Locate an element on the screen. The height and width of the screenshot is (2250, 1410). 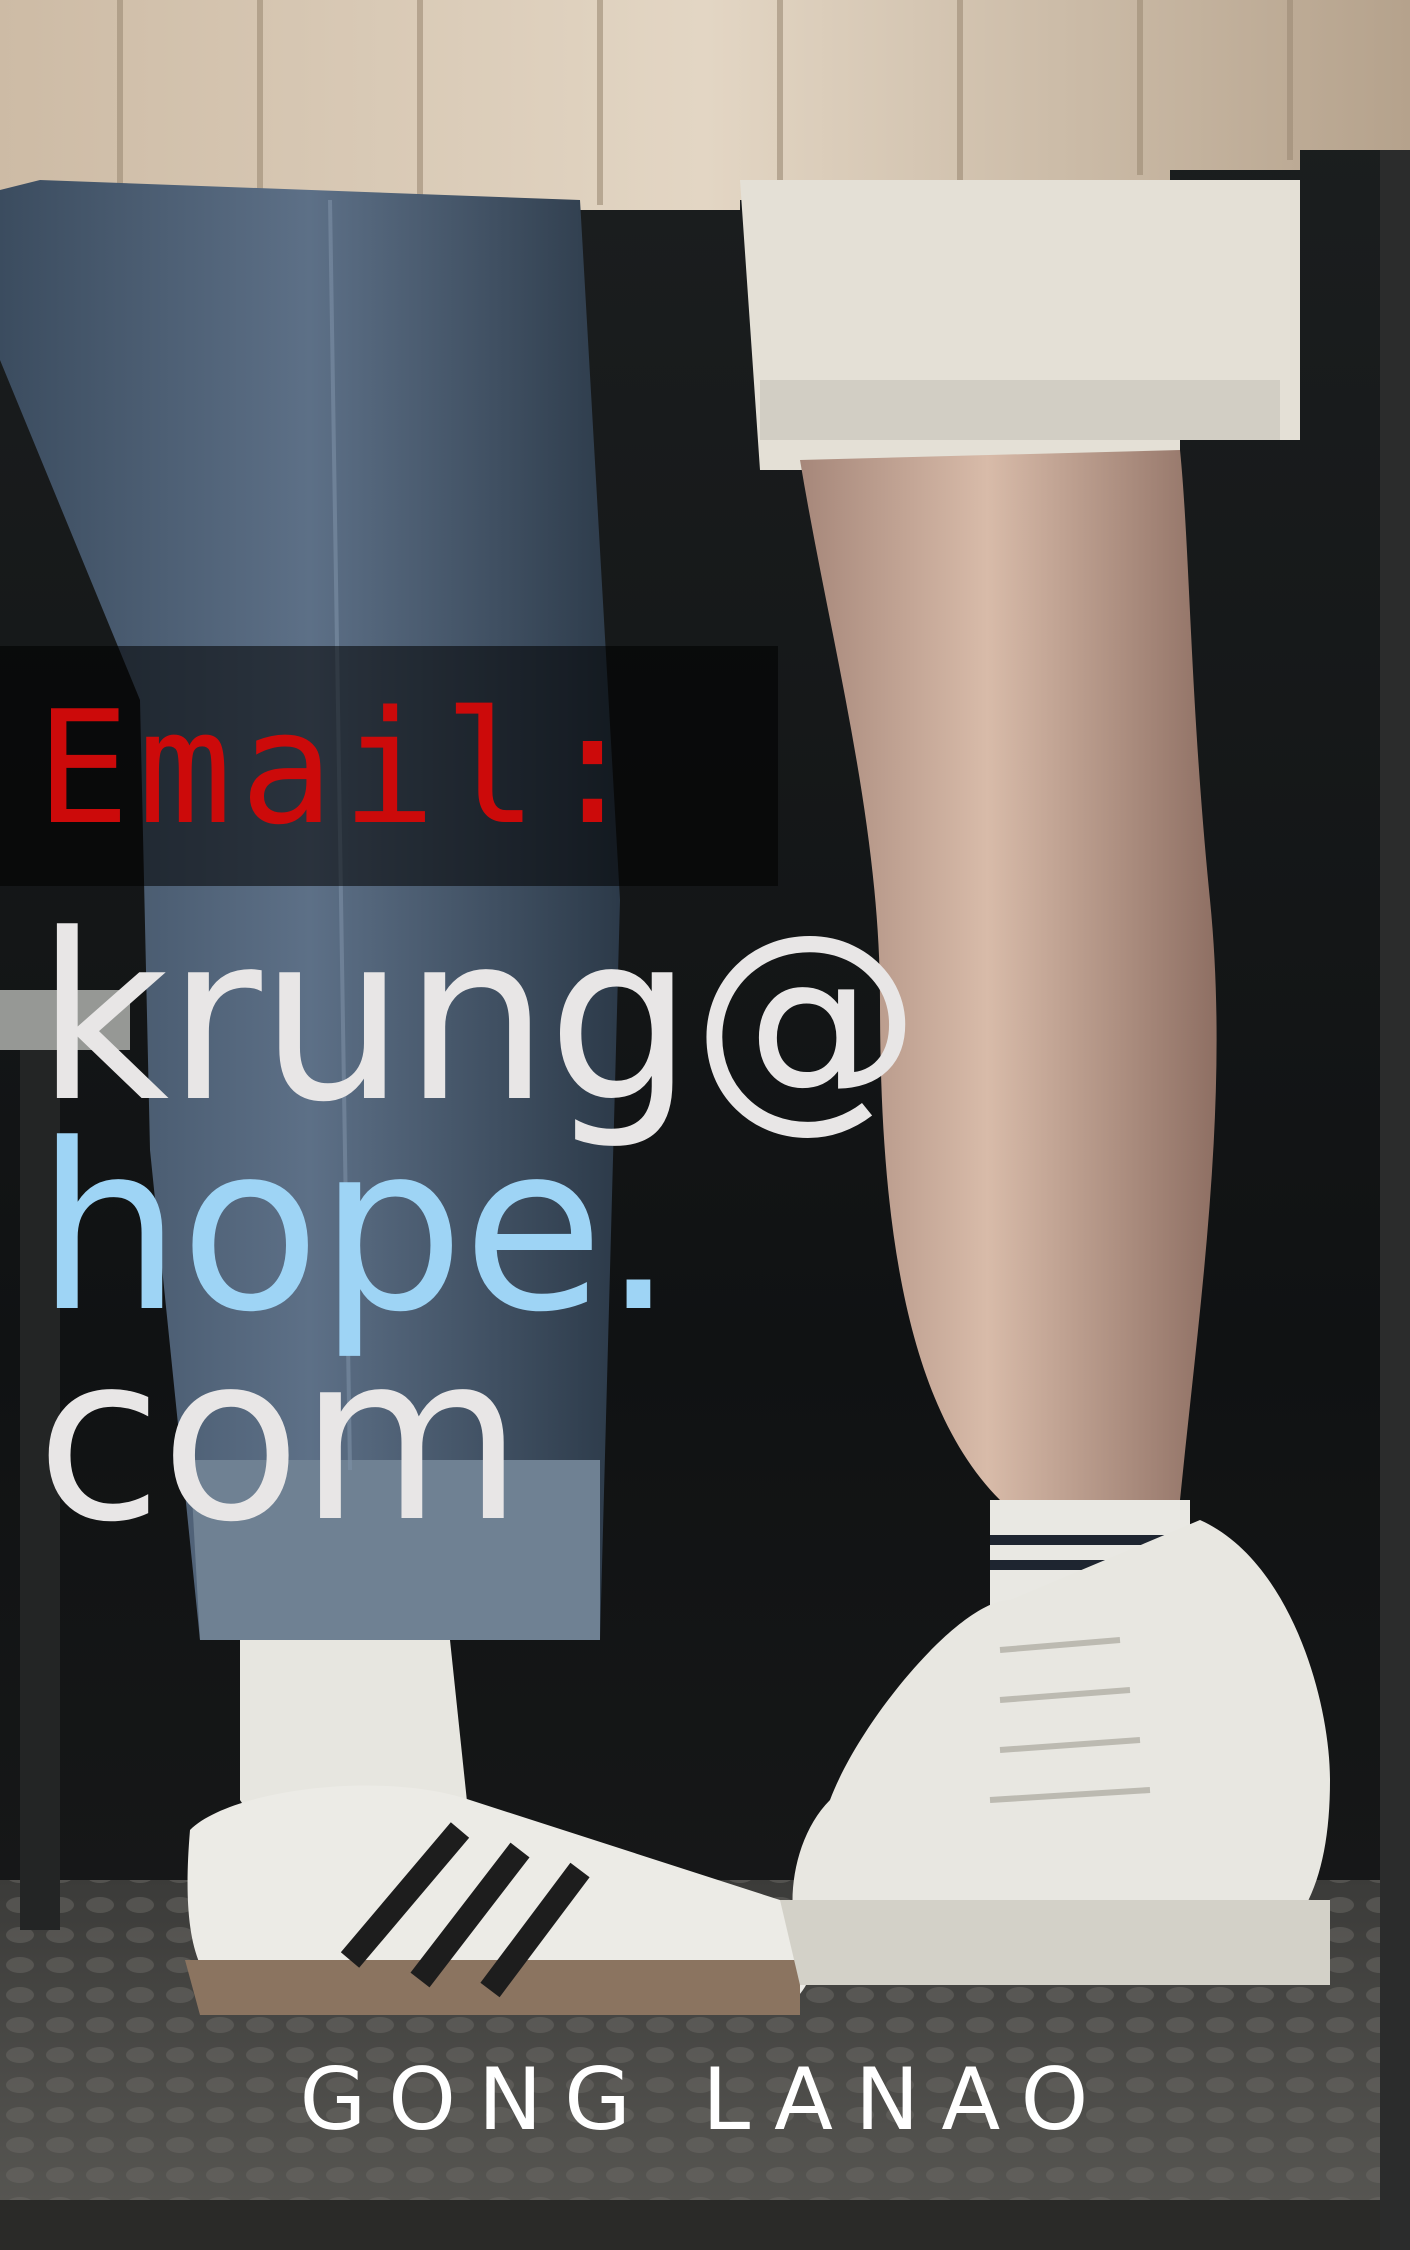
author-name: GONG LANAO is located at coordinates (705, 2100).